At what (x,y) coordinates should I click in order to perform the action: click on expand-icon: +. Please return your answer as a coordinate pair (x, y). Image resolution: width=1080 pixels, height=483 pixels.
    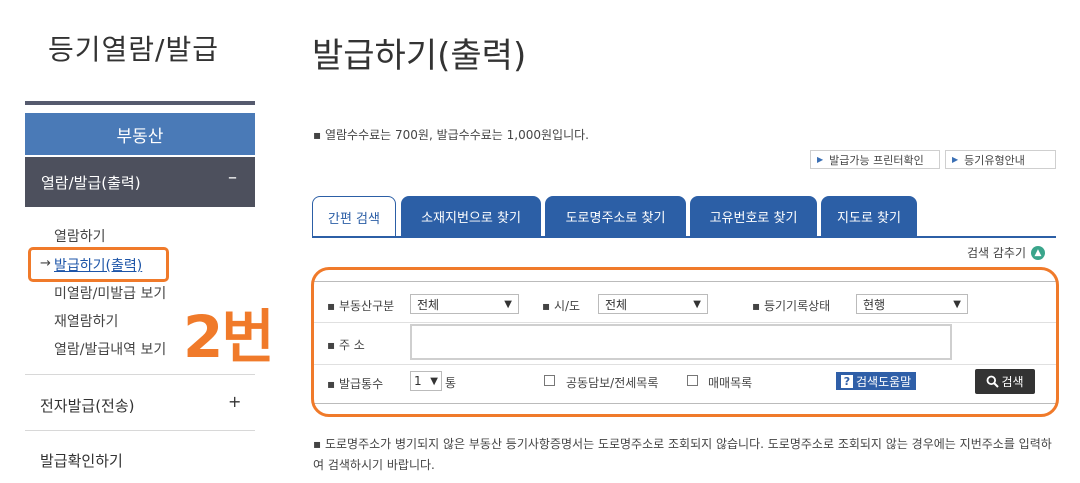
    Looking at the image, I should click on (234, 401).